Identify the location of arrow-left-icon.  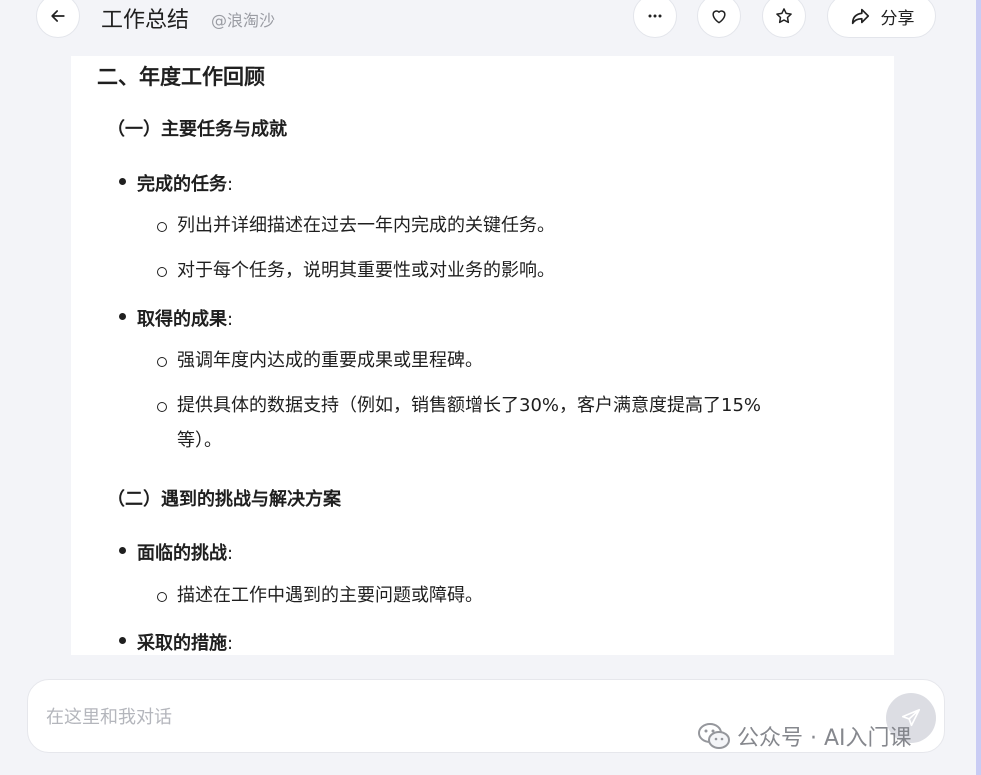
(58, 16).